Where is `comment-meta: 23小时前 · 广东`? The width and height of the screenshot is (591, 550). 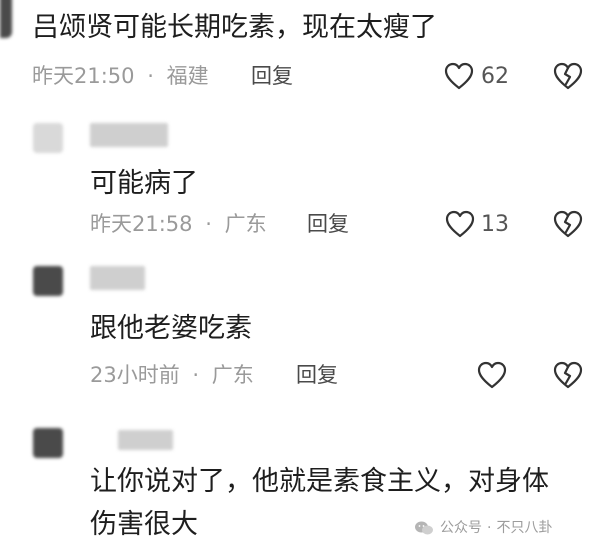 comment-meta: 23小时前 · 广东 is located at coordinates (172, 375).